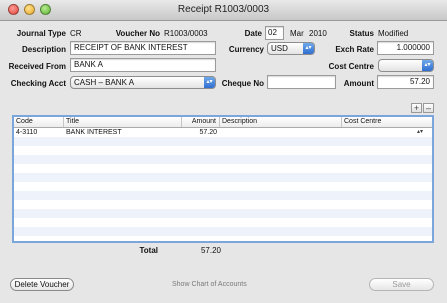 The image size is (447, 303). I want to click on add-row-button: +, so click(416, 108).